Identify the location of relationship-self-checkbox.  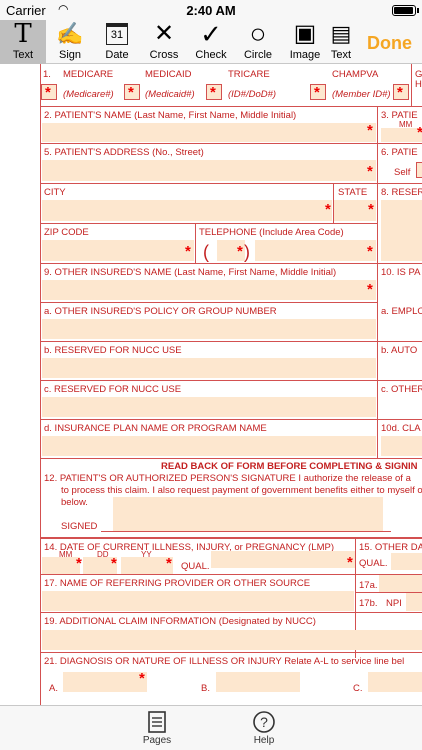
(419, 170).